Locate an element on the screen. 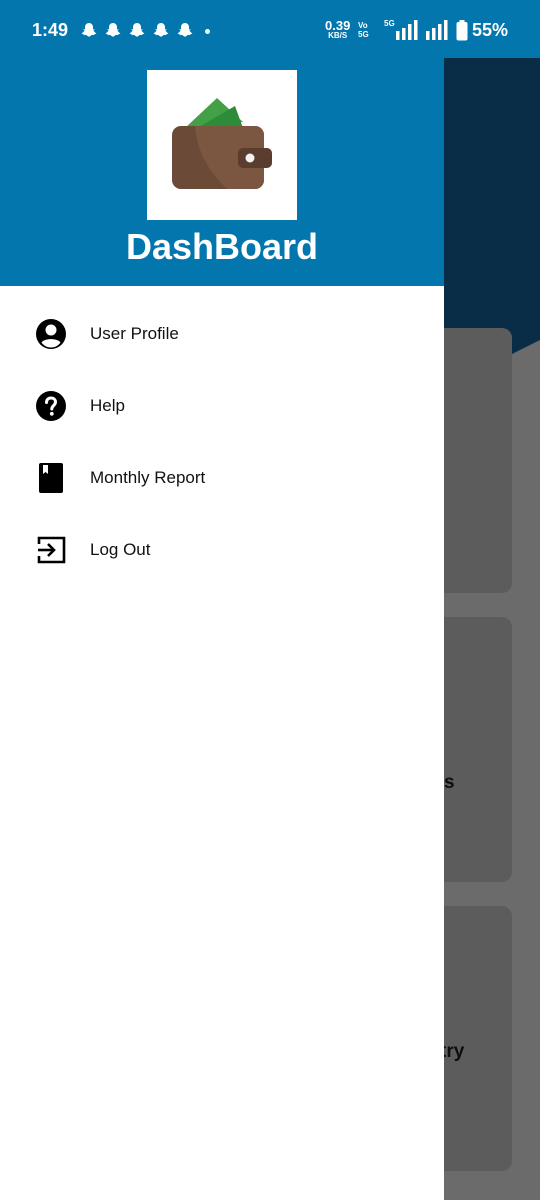  menu-item-monthly-report: Monthly Report is located at coordinates (222, 478).